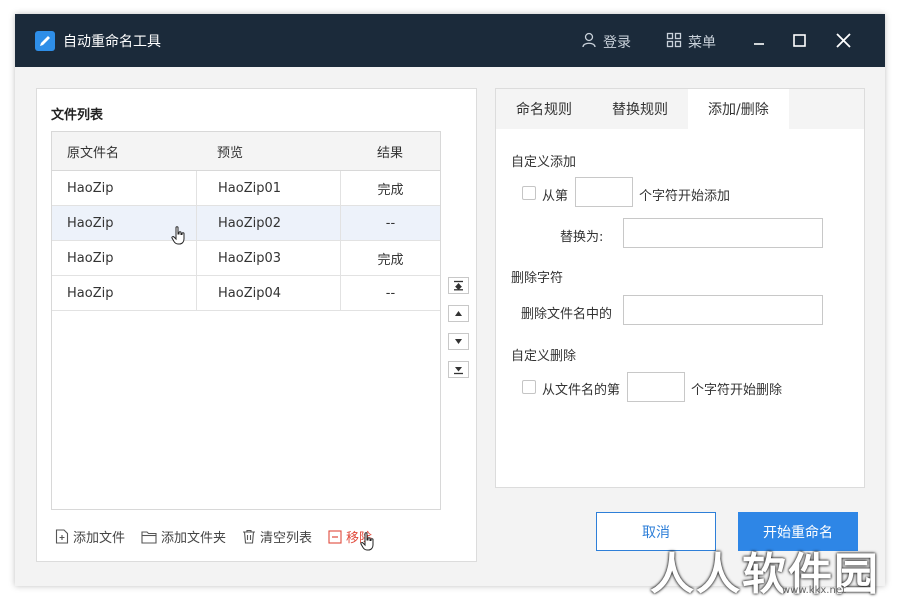 This screenshot has height=600, width=900. Describe the element at coordinates (640, 109) in the screenshot. I see `tab-replace-rules: 替换规则` at that location.